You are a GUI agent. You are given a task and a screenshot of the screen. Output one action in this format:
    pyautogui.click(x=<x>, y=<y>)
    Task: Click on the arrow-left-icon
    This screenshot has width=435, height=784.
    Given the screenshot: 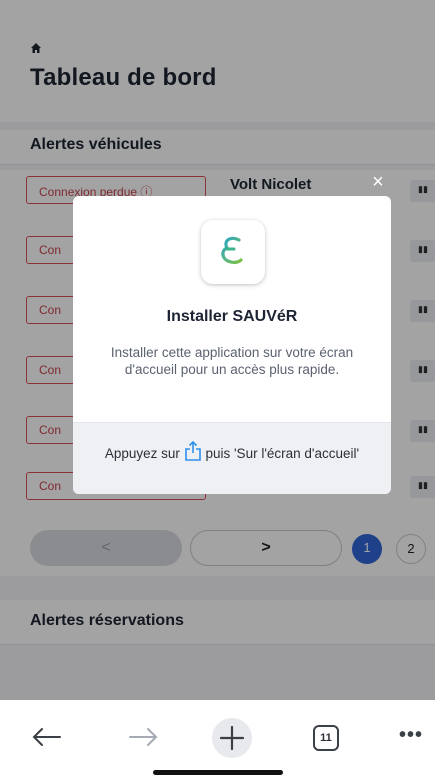 What is the action you would take?
    pyautogui.click(x=46, y=737)
    